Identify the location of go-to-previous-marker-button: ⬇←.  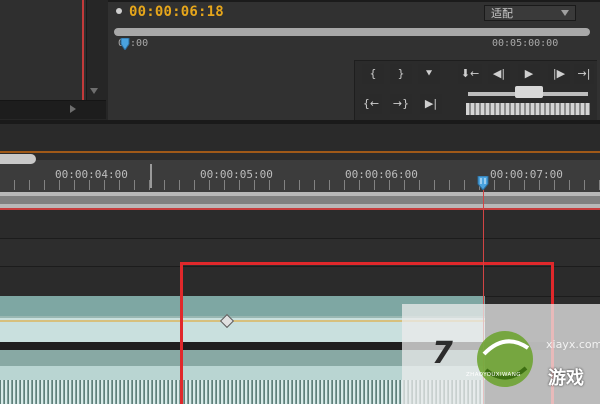
(470, 74).